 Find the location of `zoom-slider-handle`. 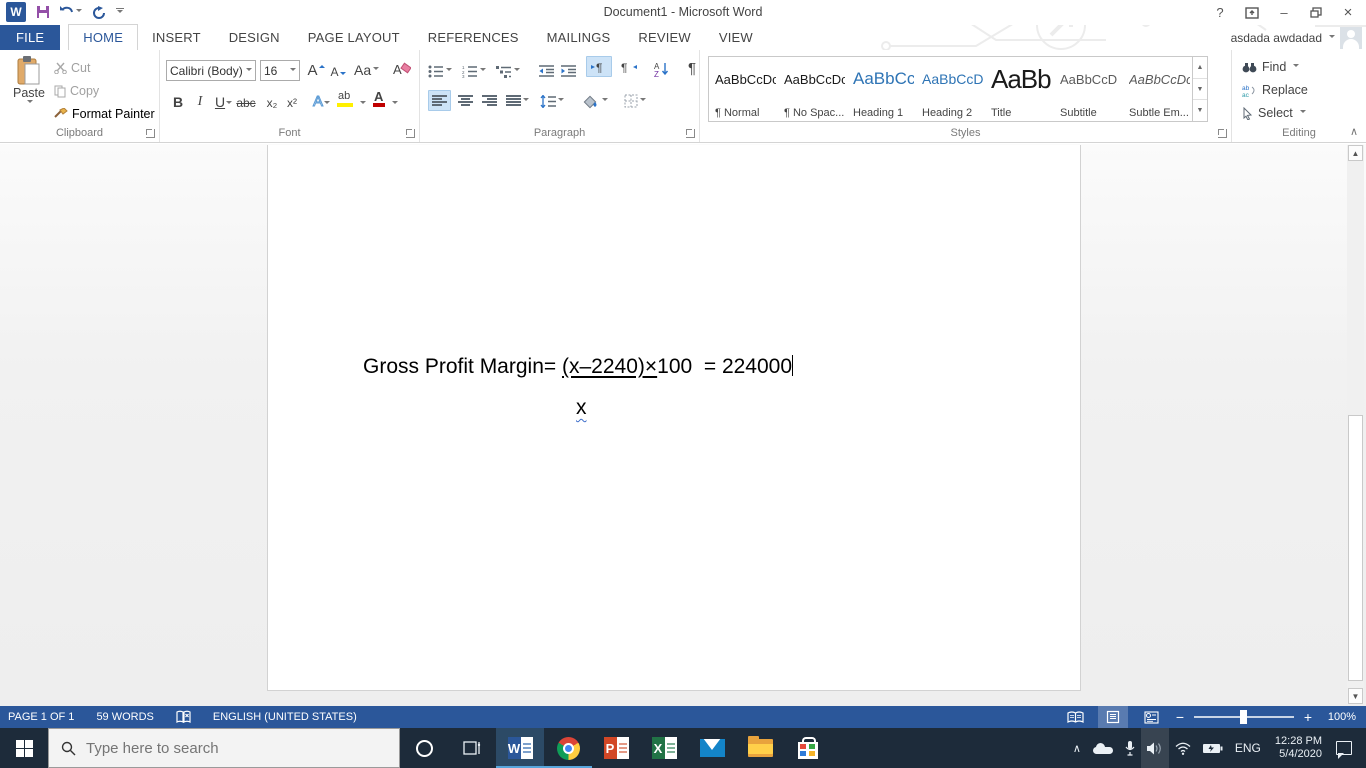

zoom-slider-handle is located at coordinates (1243, 717).